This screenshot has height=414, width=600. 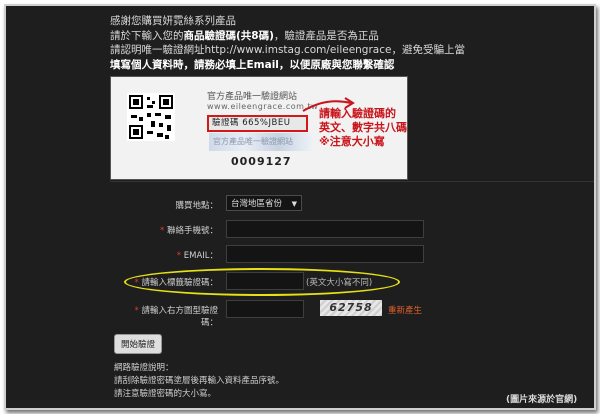 What do you see at coordinates (165, 394) in the screenshot?
I see `notes-line-2: 請注意驗證密碼的大小寫。` at bounding box center [165, 394].